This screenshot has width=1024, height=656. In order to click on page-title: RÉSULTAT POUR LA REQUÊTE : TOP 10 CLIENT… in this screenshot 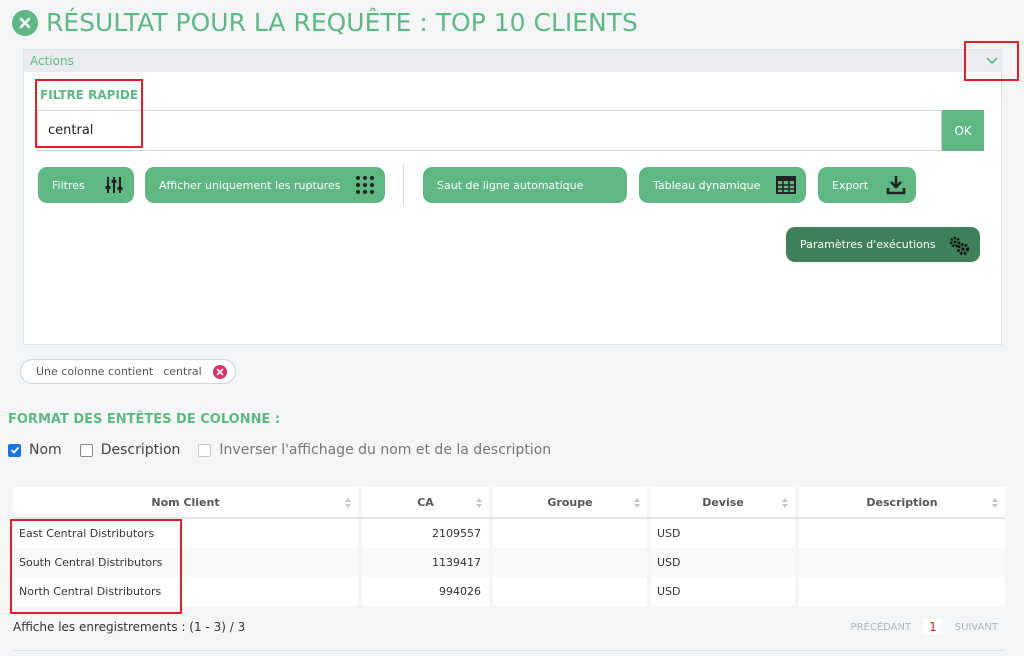, I will do `click(342, 22)`.